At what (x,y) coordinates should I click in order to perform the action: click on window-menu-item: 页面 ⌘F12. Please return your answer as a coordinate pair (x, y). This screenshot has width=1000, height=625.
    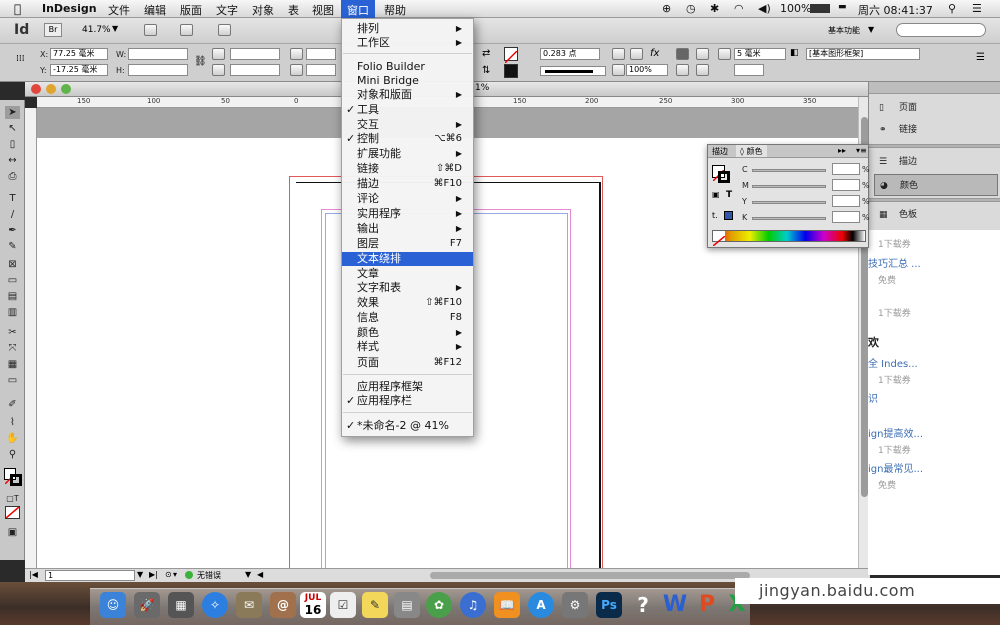
    Looking at the image, I should click on (407, 363).